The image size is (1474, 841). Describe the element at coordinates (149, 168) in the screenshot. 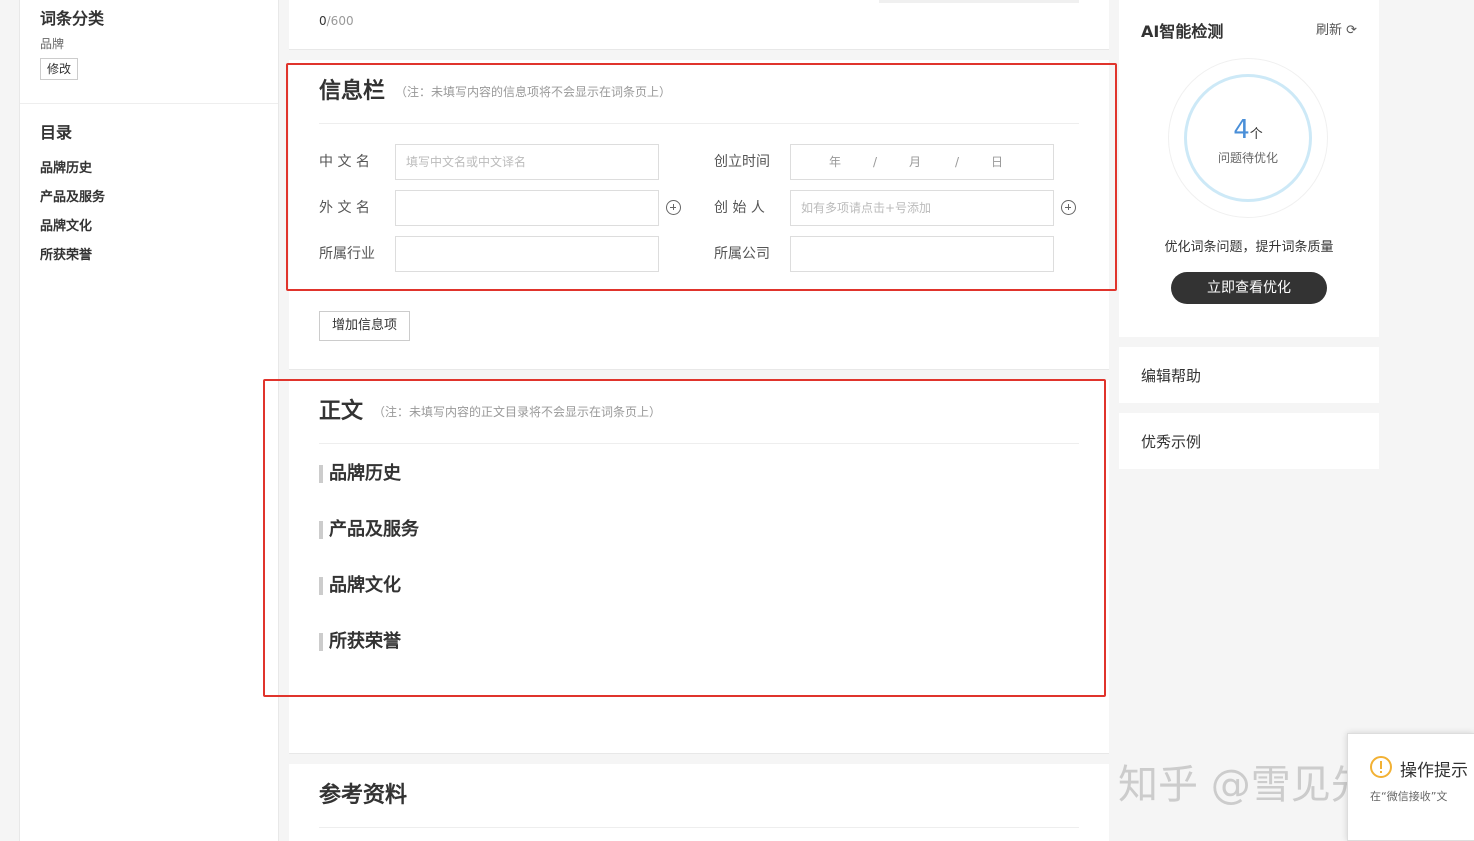

I see `toc-item-brand-history: 品牌历史` at that location.